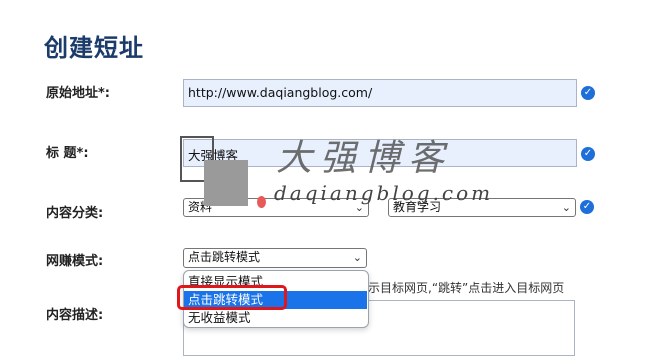 Image resolution: width=671 pixels, height=356 pixels. What do you see at coordinates (75, 315) in the screenshot?
I see `description-label: 内容描述:` at bounding box center [75, 315].